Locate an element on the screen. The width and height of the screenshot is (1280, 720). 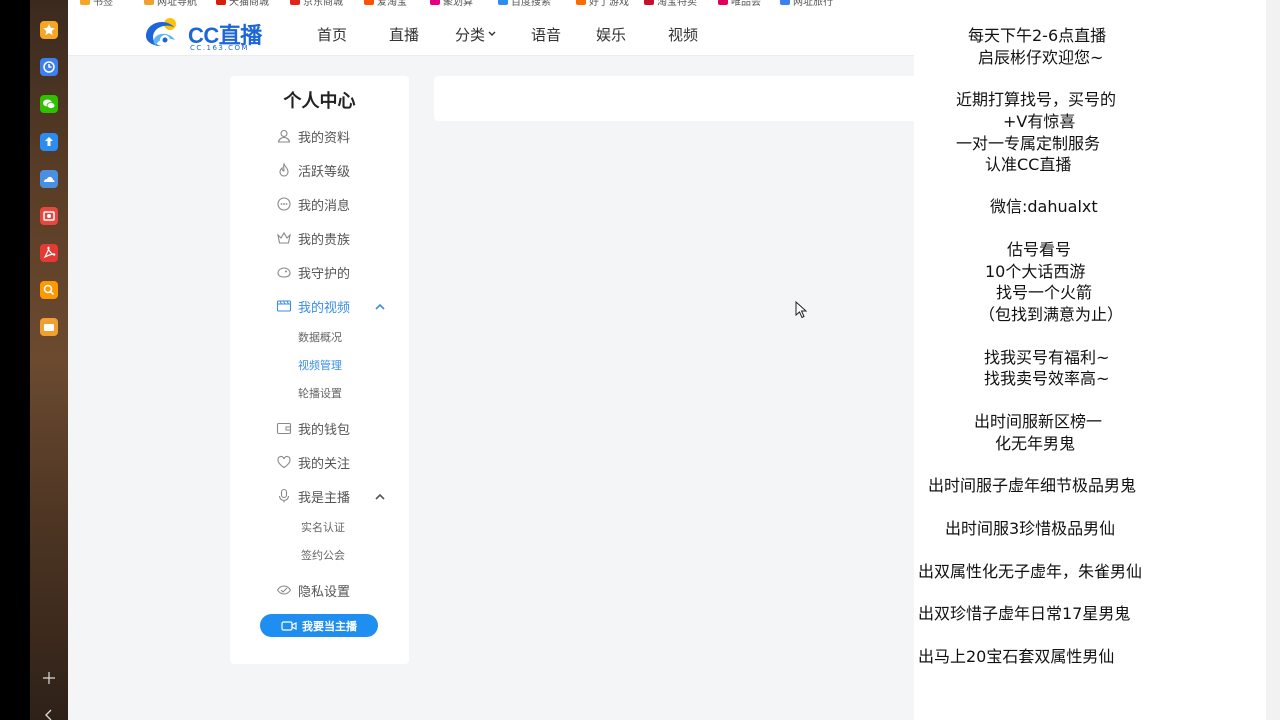
sub-item-video-management: 视频管理 is located at coordinates (320, 365).